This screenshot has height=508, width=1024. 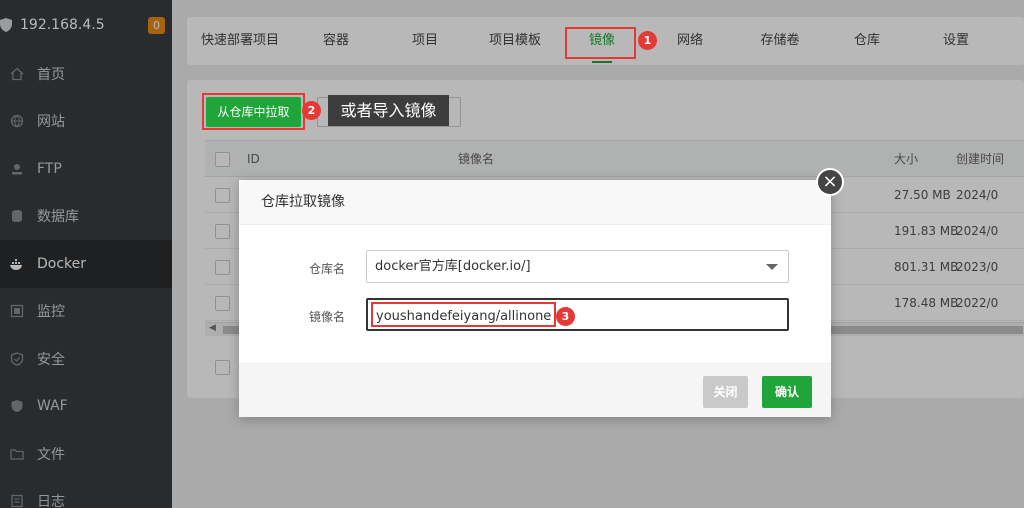 I want to click on image-name-value: youshandefeiyang/allinone, so click(x=464, y=314).